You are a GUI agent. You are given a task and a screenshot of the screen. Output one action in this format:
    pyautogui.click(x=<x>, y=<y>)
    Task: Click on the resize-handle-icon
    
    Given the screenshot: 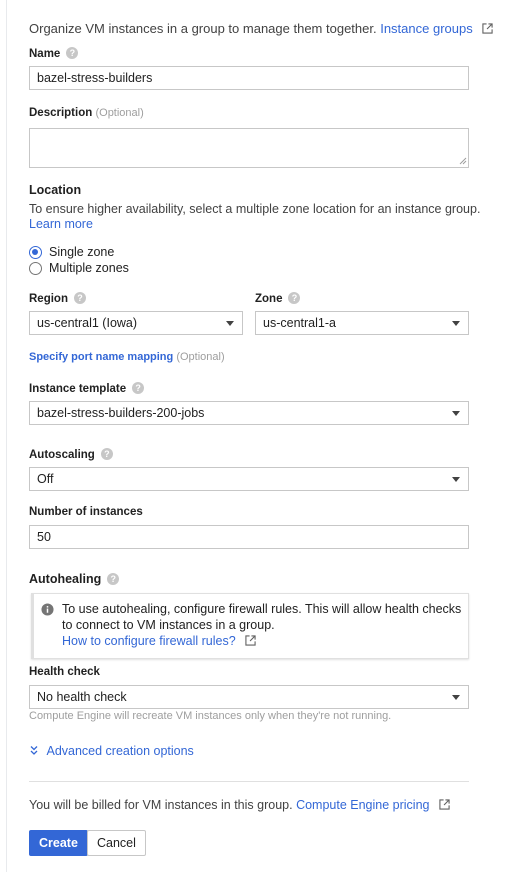 What is the action you would take?
    pyautogui.click(x=463, y=161)
    